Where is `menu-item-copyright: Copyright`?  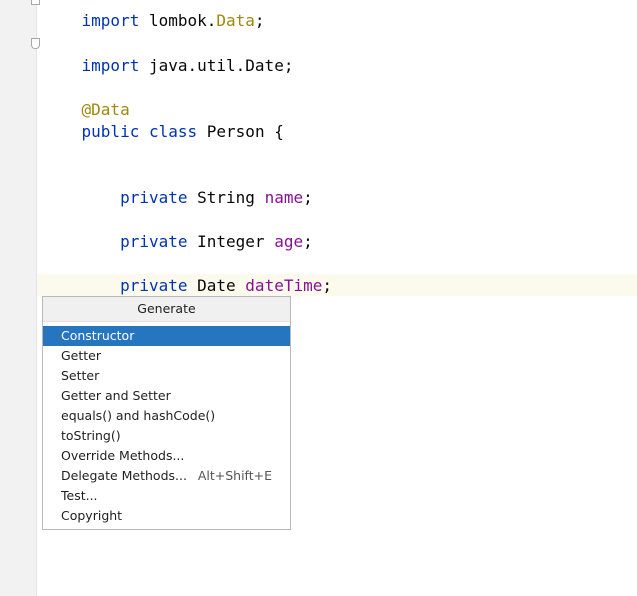 menu-item-copyright: Copyright is located at coordinates (166, 516).